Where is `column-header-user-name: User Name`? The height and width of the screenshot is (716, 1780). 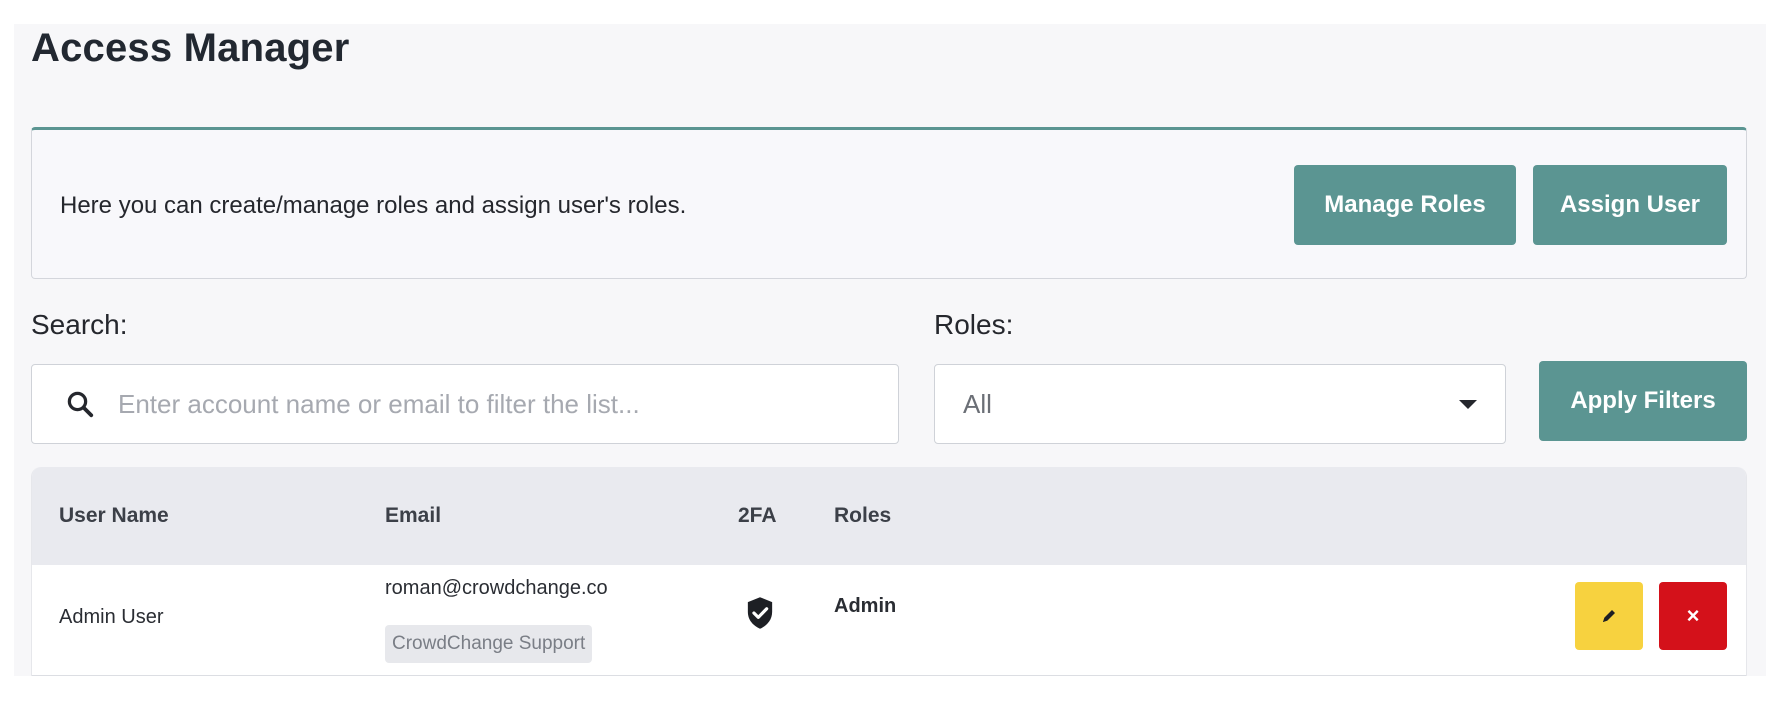 column-header-user-name: User Name is located at coordinates (114, 515).